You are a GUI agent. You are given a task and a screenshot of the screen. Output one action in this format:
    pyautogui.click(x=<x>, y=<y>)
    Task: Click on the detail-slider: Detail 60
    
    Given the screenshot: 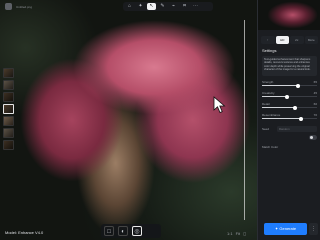 What is the action you would take?
    pyautogui.click(x=289, y=106)
    